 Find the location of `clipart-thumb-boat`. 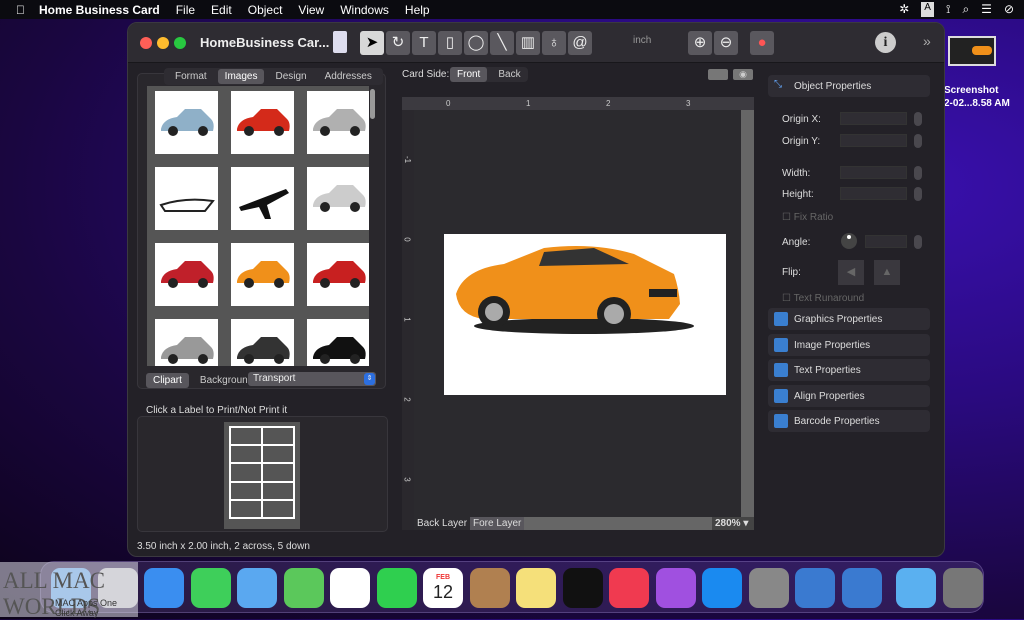

clipart-thumb-boat is located at coordinates (186, 198).